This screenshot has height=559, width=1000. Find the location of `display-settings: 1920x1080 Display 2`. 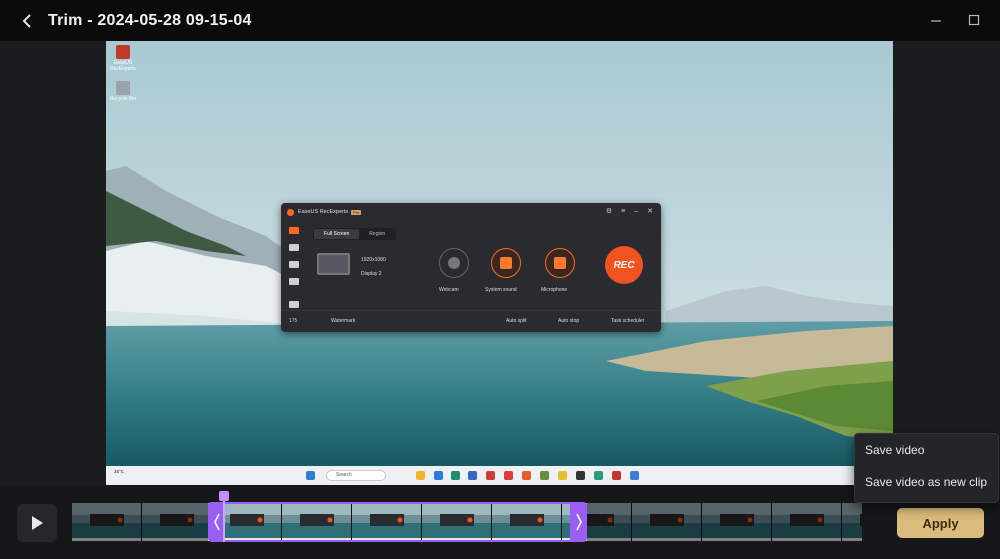

display-settings: 1920x1080 Display 2 is located at coordinates (373, 267).